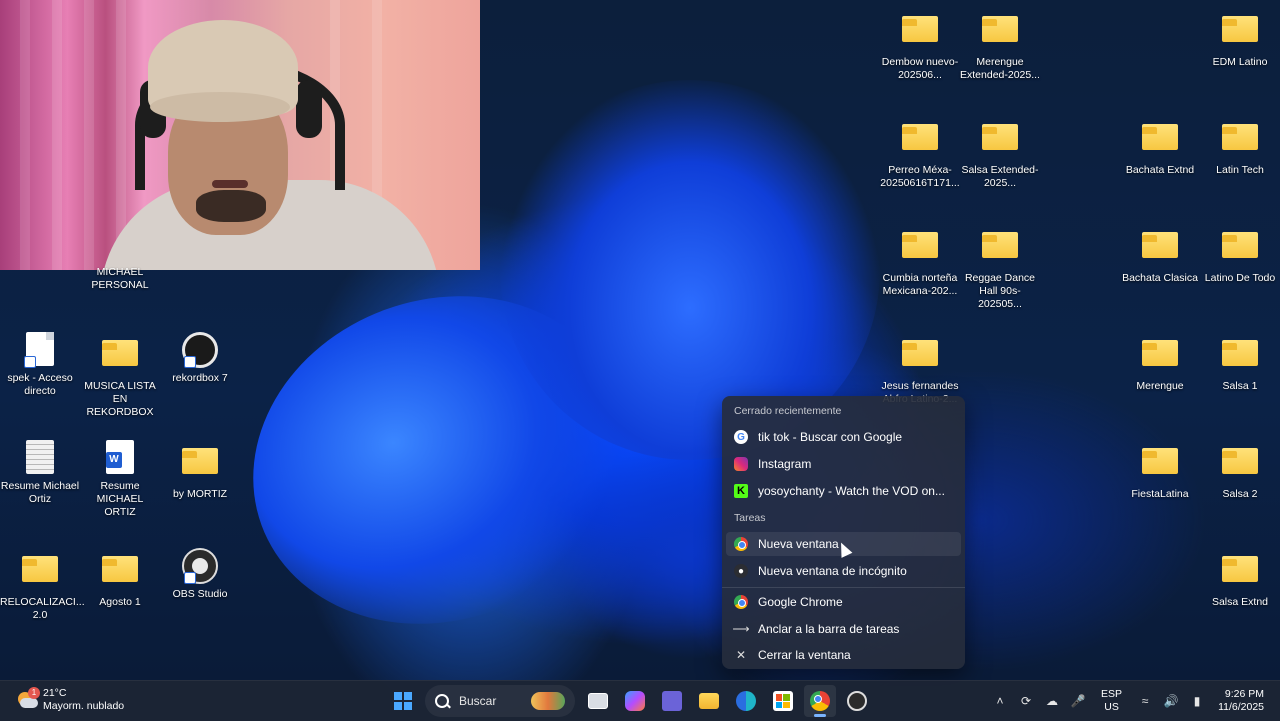 The height and width of the screenshot is (721, 1280). What do you see at coordinates (120, 578) in the screenshot?
I see `desktop-icon-agosto-1: Agosto 1` at bounding box center [120, 578].